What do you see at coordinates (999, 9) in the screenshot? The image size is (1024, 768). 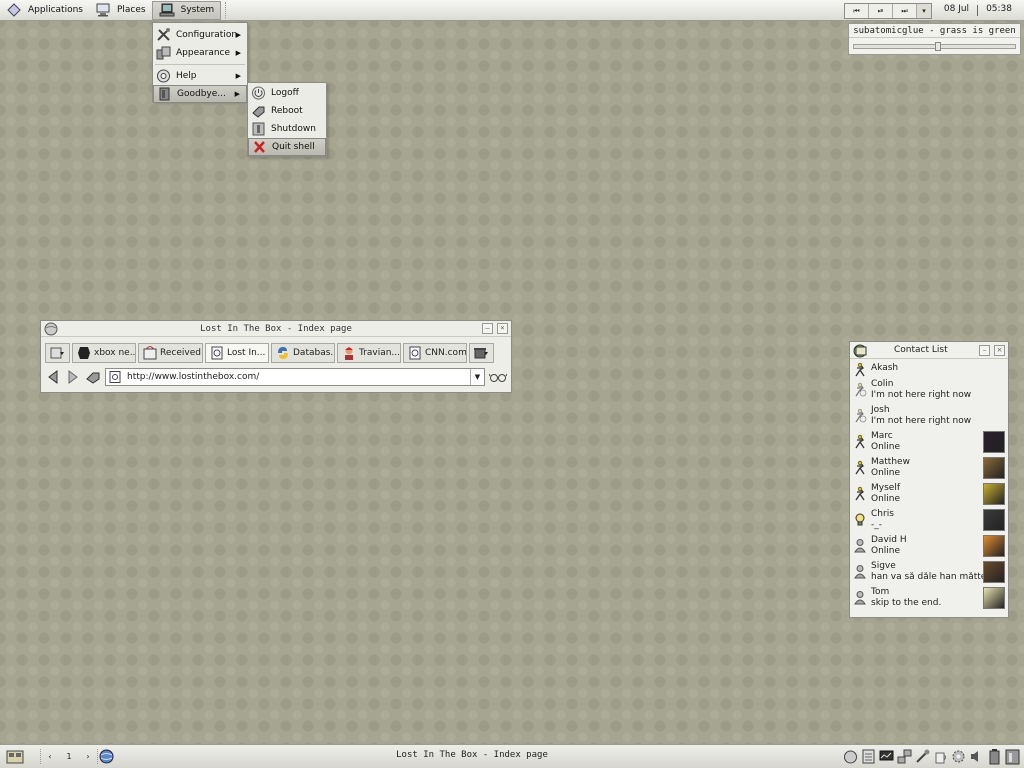 I see `clock-time: 05:38` at bounding box center [999, 9].